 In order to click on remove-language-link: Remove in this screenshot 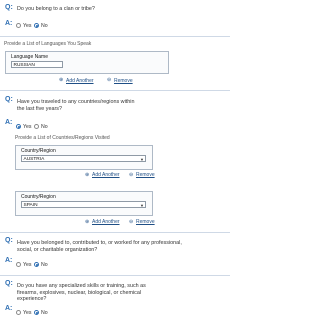, I will do `click(123, 81)`.